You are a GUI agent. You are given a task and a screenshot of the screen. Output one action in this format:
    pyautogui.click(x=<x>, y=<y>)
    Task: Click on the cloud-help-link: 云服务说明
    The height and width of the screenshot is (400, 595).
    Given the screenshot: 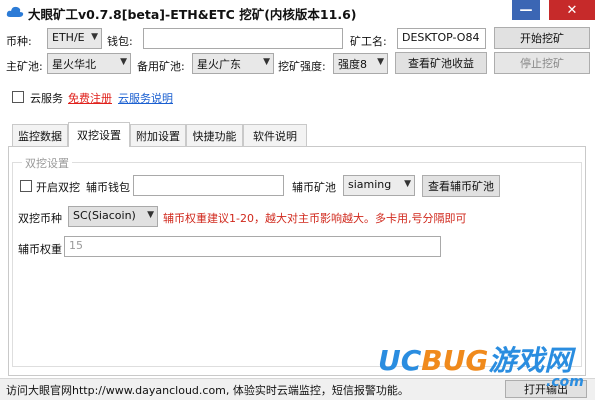 What is the action you would take?
    pyautogui.click(x=145, y=98)
    